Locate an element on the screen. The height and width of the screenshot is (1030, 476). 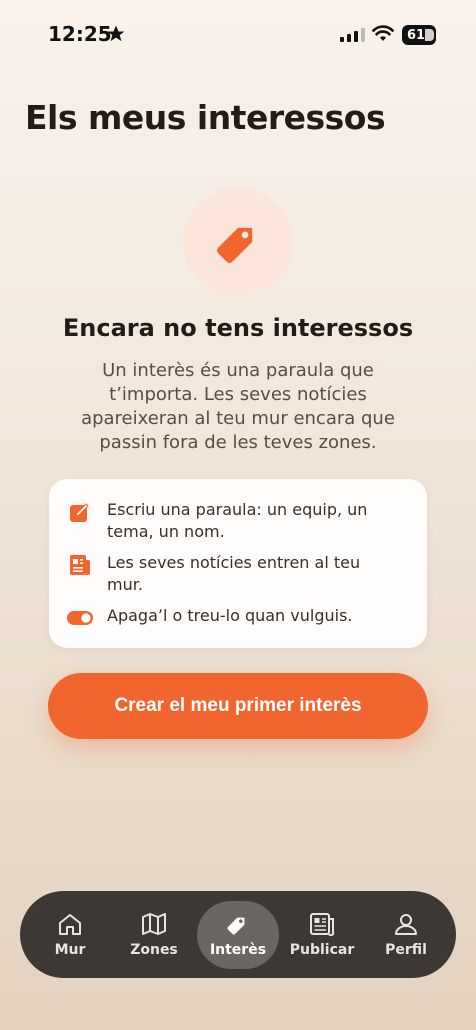
user-icon is located at coordinates (406, 924).